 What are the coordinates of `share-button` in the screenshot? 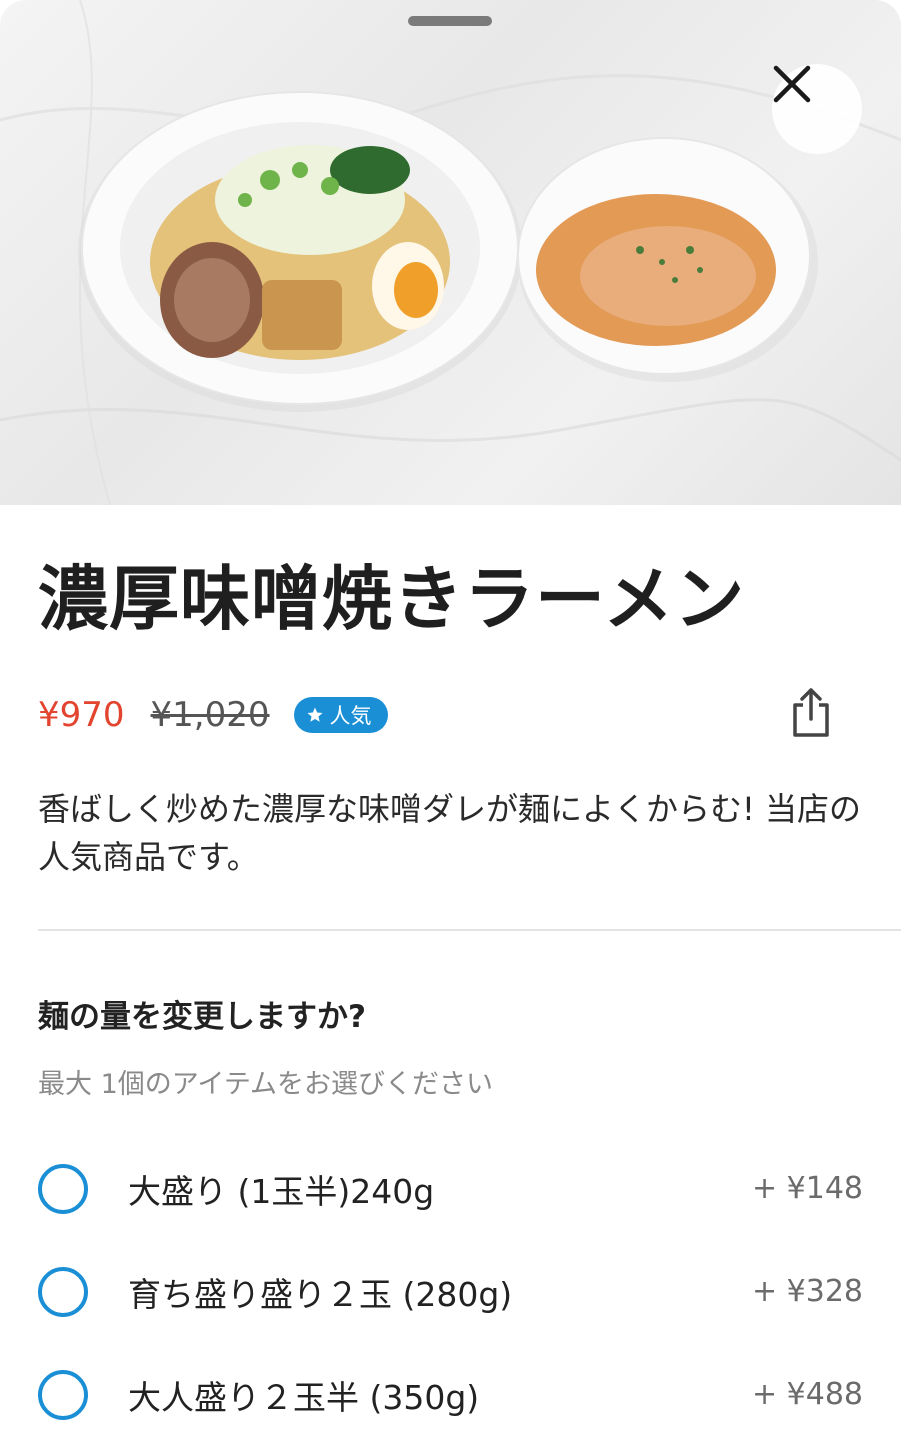 It's located at (811, 713).